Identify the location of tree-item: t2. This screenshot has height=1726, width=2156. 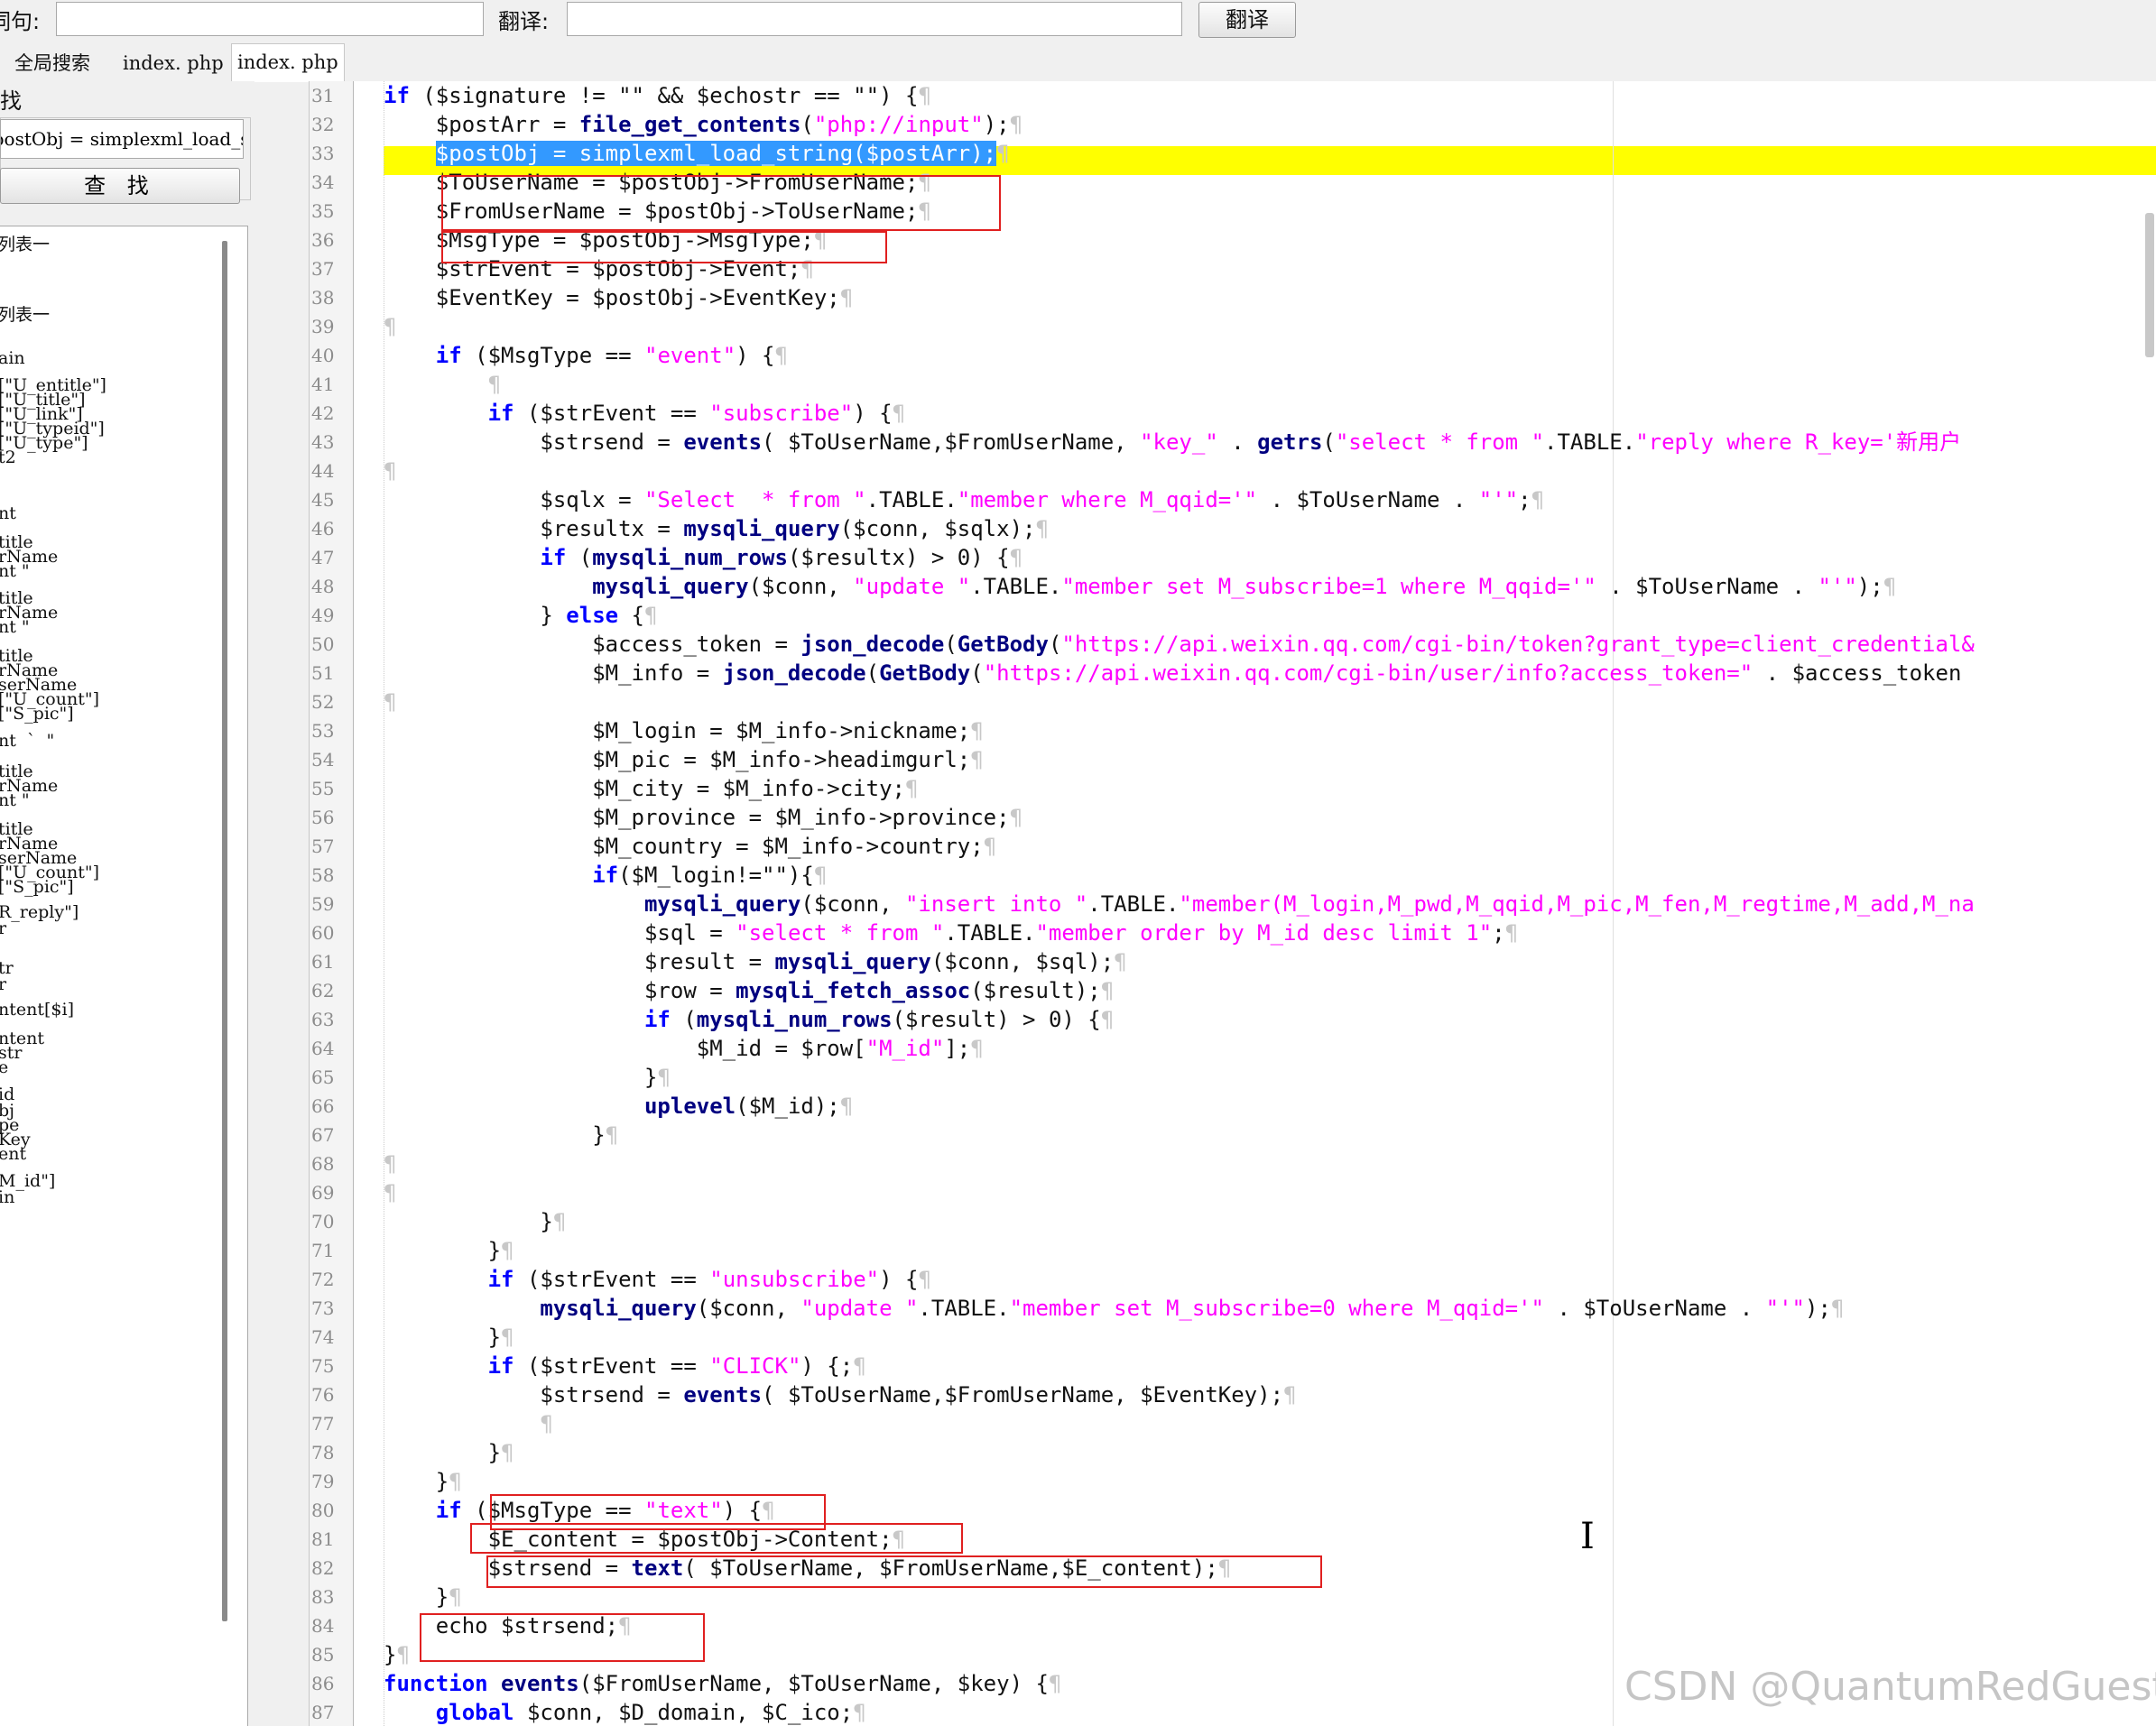
(8, 457).